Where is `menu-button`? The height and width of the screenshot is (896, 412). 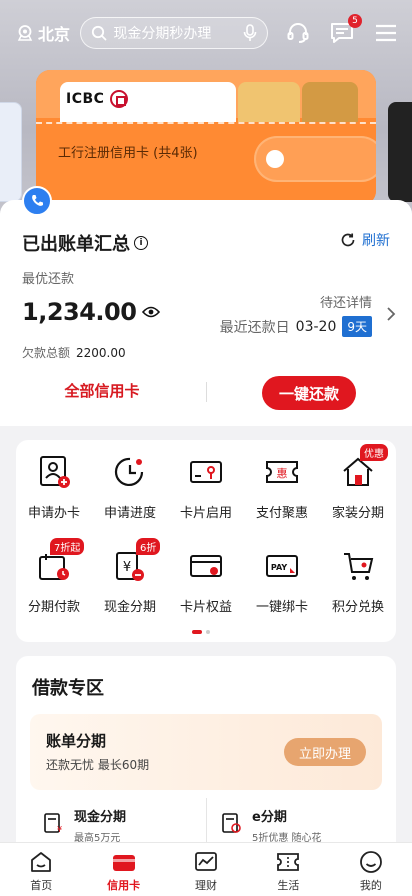
menu-button is located at coordinates (386, 33).